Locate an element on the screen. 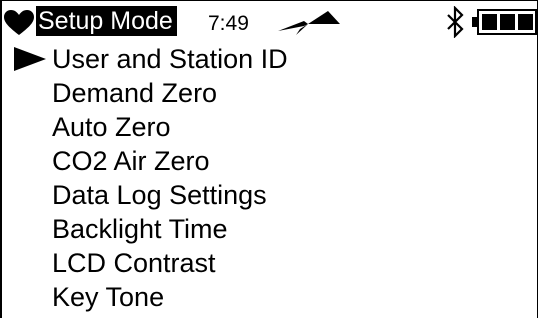  mode-title-highlight: Setup Mode is located at coordinates (106, 21).